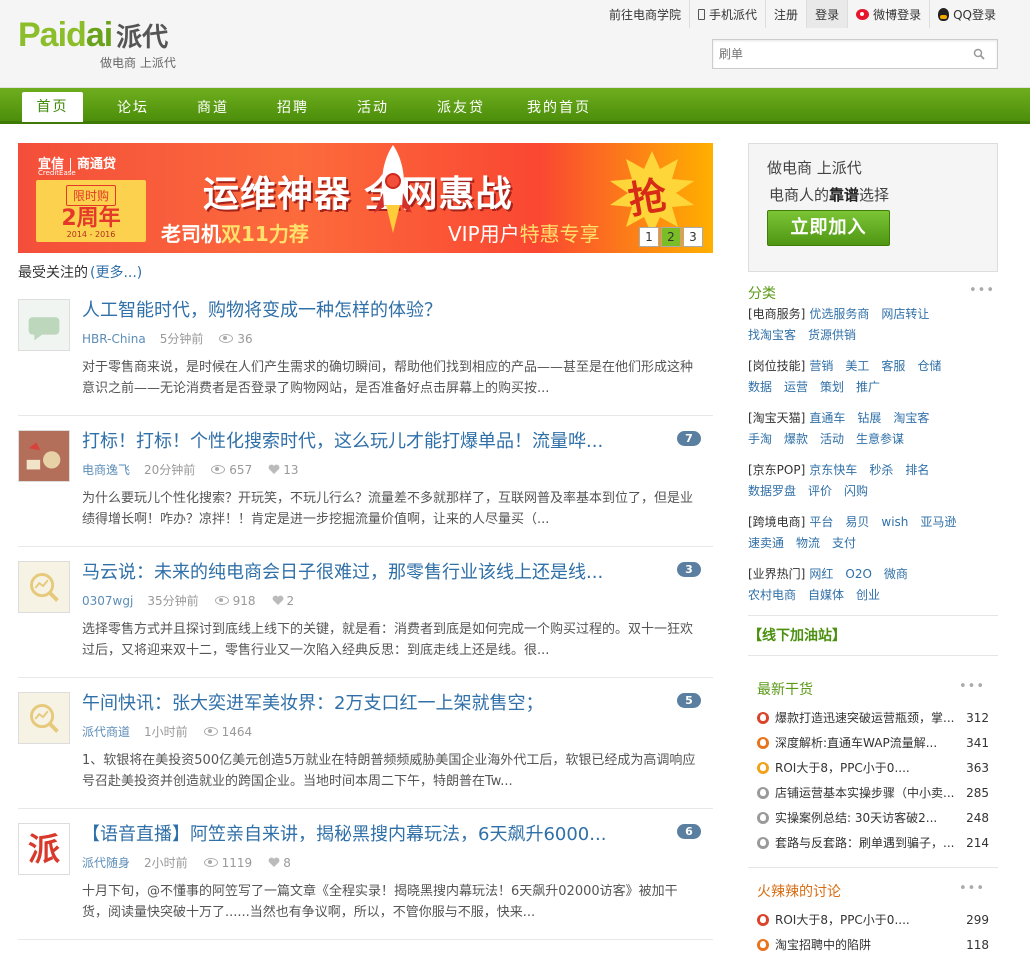 This screenshot has width=1030, height=953. I want to click on post-time: 2小时前, so click(166, 863).